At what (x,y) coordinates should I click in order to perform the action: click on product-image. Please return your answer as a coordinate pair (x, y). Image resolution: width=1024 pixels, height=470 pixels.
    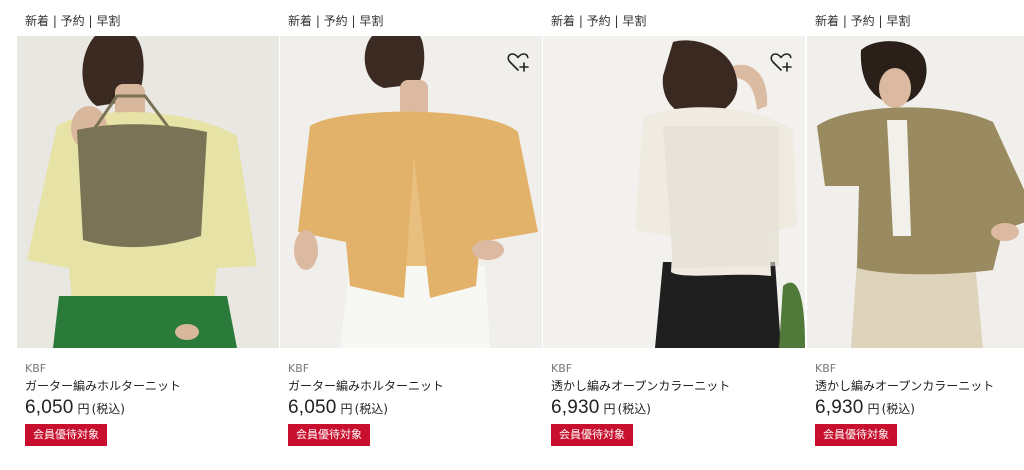
    Looking at the image, I should click on (915, 192).